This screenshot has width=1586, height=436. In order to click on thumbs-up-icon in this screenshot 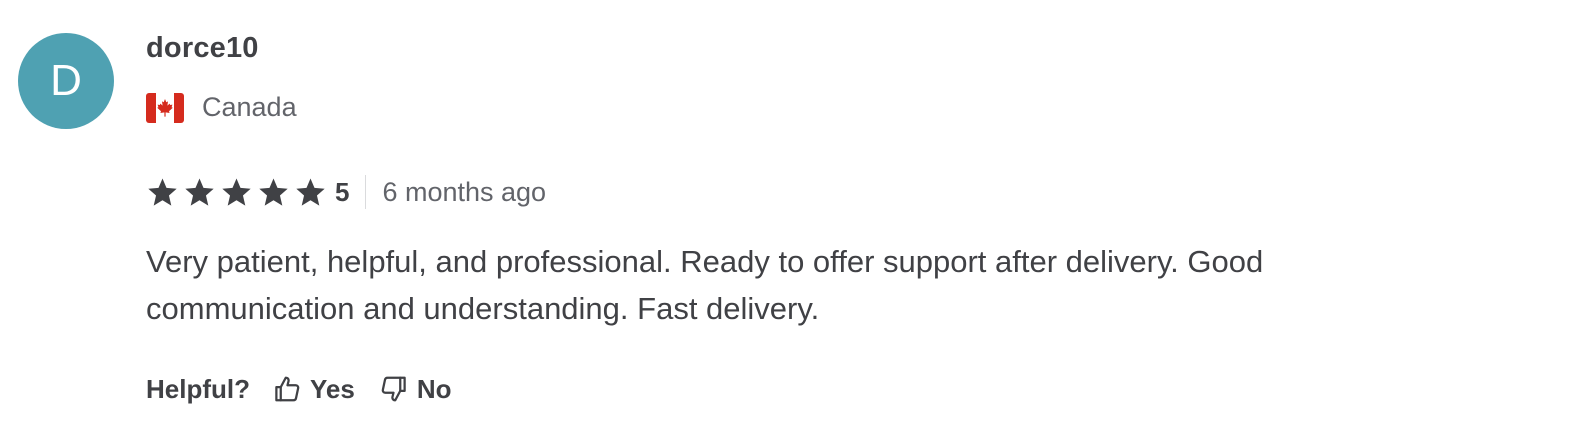, I will do `click(287, 389)`.